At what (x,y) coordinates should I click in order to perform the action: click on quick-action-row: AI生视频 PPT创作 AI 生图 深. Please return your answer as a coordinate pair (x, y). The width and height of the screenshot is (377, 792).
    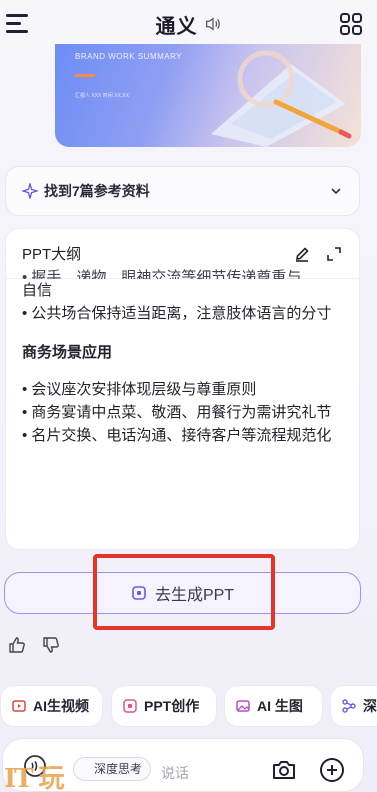
    Looking at the image, I should click on (188, 706).